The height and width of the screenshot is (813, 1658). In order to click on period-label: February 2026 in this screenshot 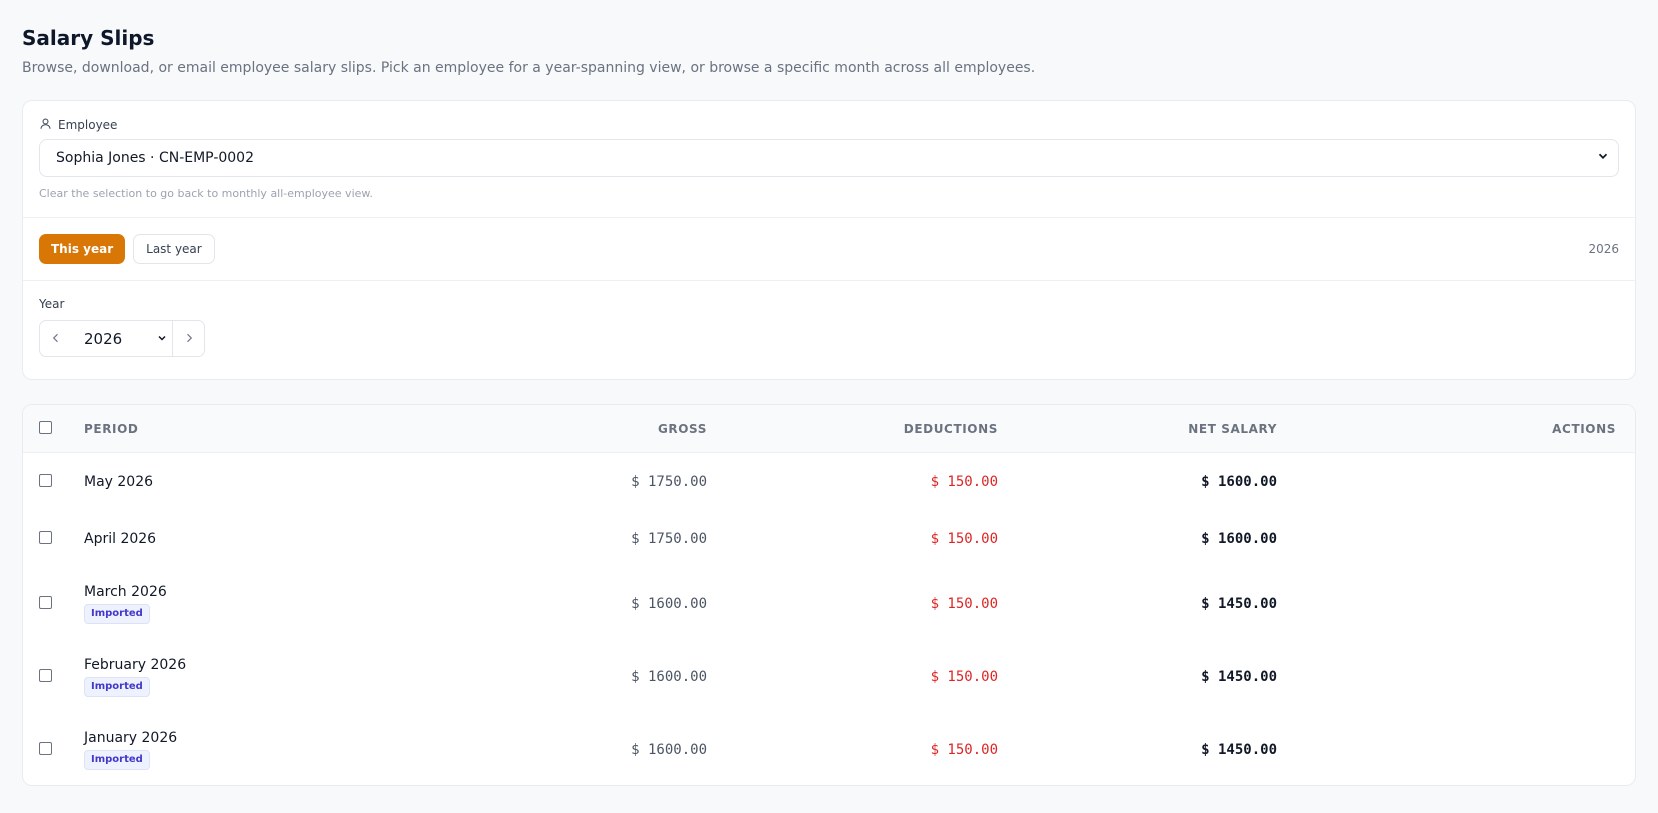, I will do `click(135, 664)`.